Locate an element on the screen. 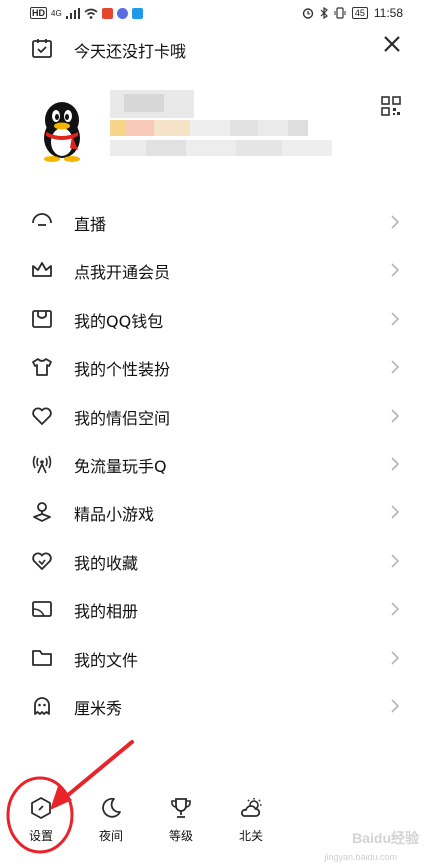 Image resolution: width=433 pixels, height=866 pixels. tshirt-icon is located at coordinates (42, 367).